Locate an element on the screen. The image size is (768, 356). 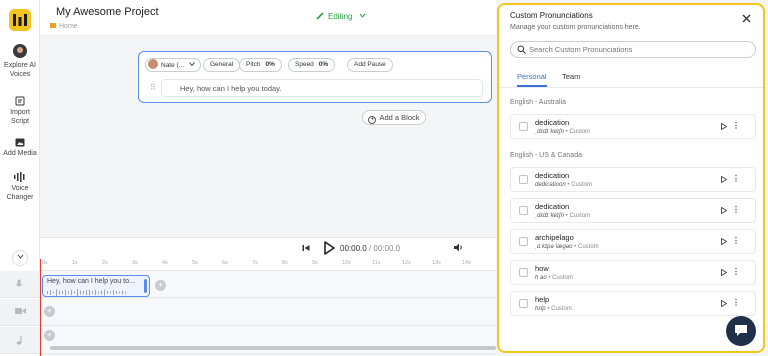
entry-ipa: h aʊ is located at coordinates (541, 278).